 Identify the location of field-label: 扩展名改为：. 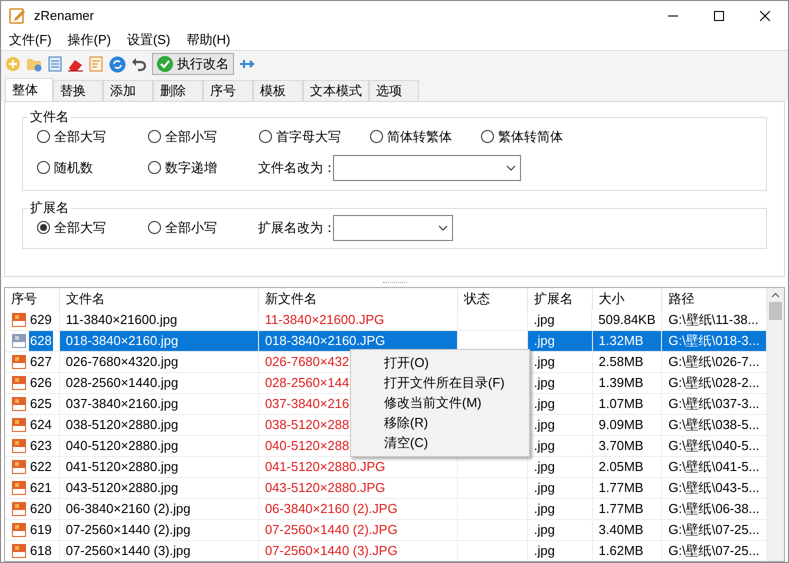
(295, 227).